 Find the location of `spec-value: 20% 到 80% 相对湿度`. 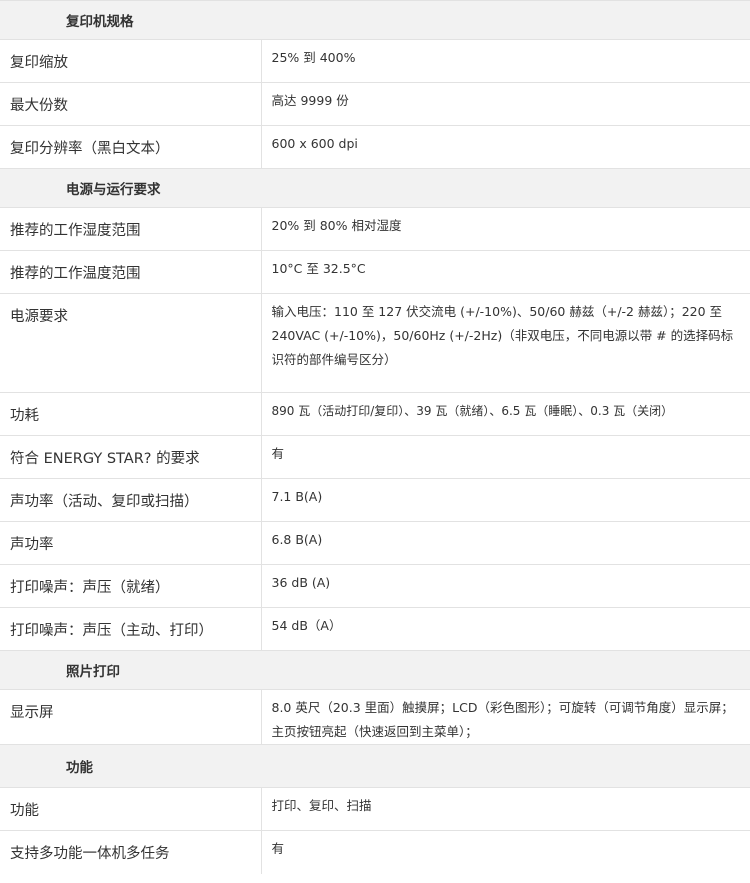

spec-value: 20% 到 80% 相对湿度 is located at coordinates (505, 229).